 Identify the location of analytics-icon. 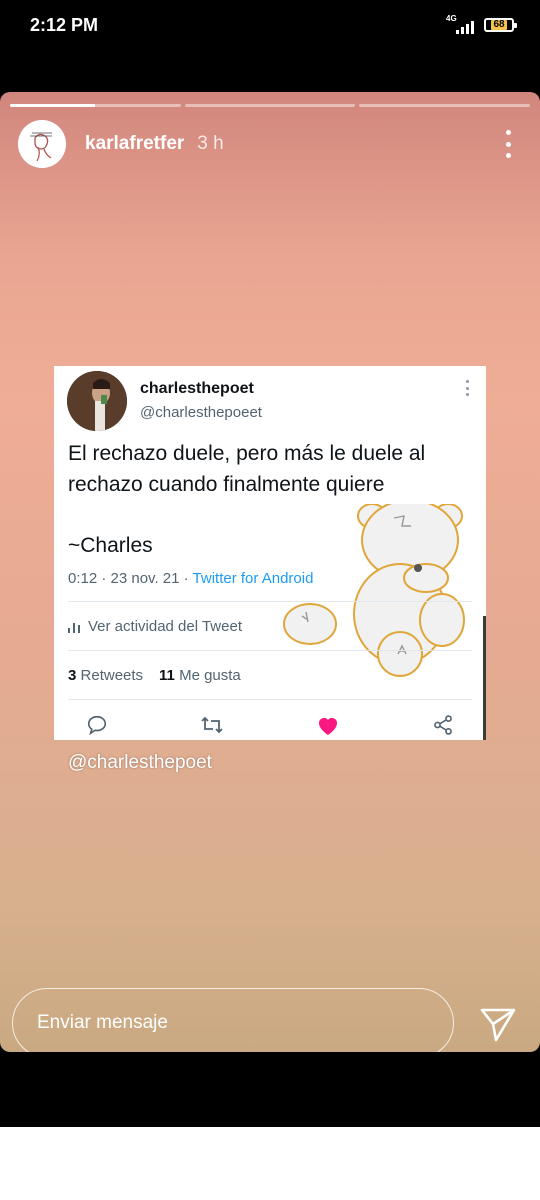
(74, 627).